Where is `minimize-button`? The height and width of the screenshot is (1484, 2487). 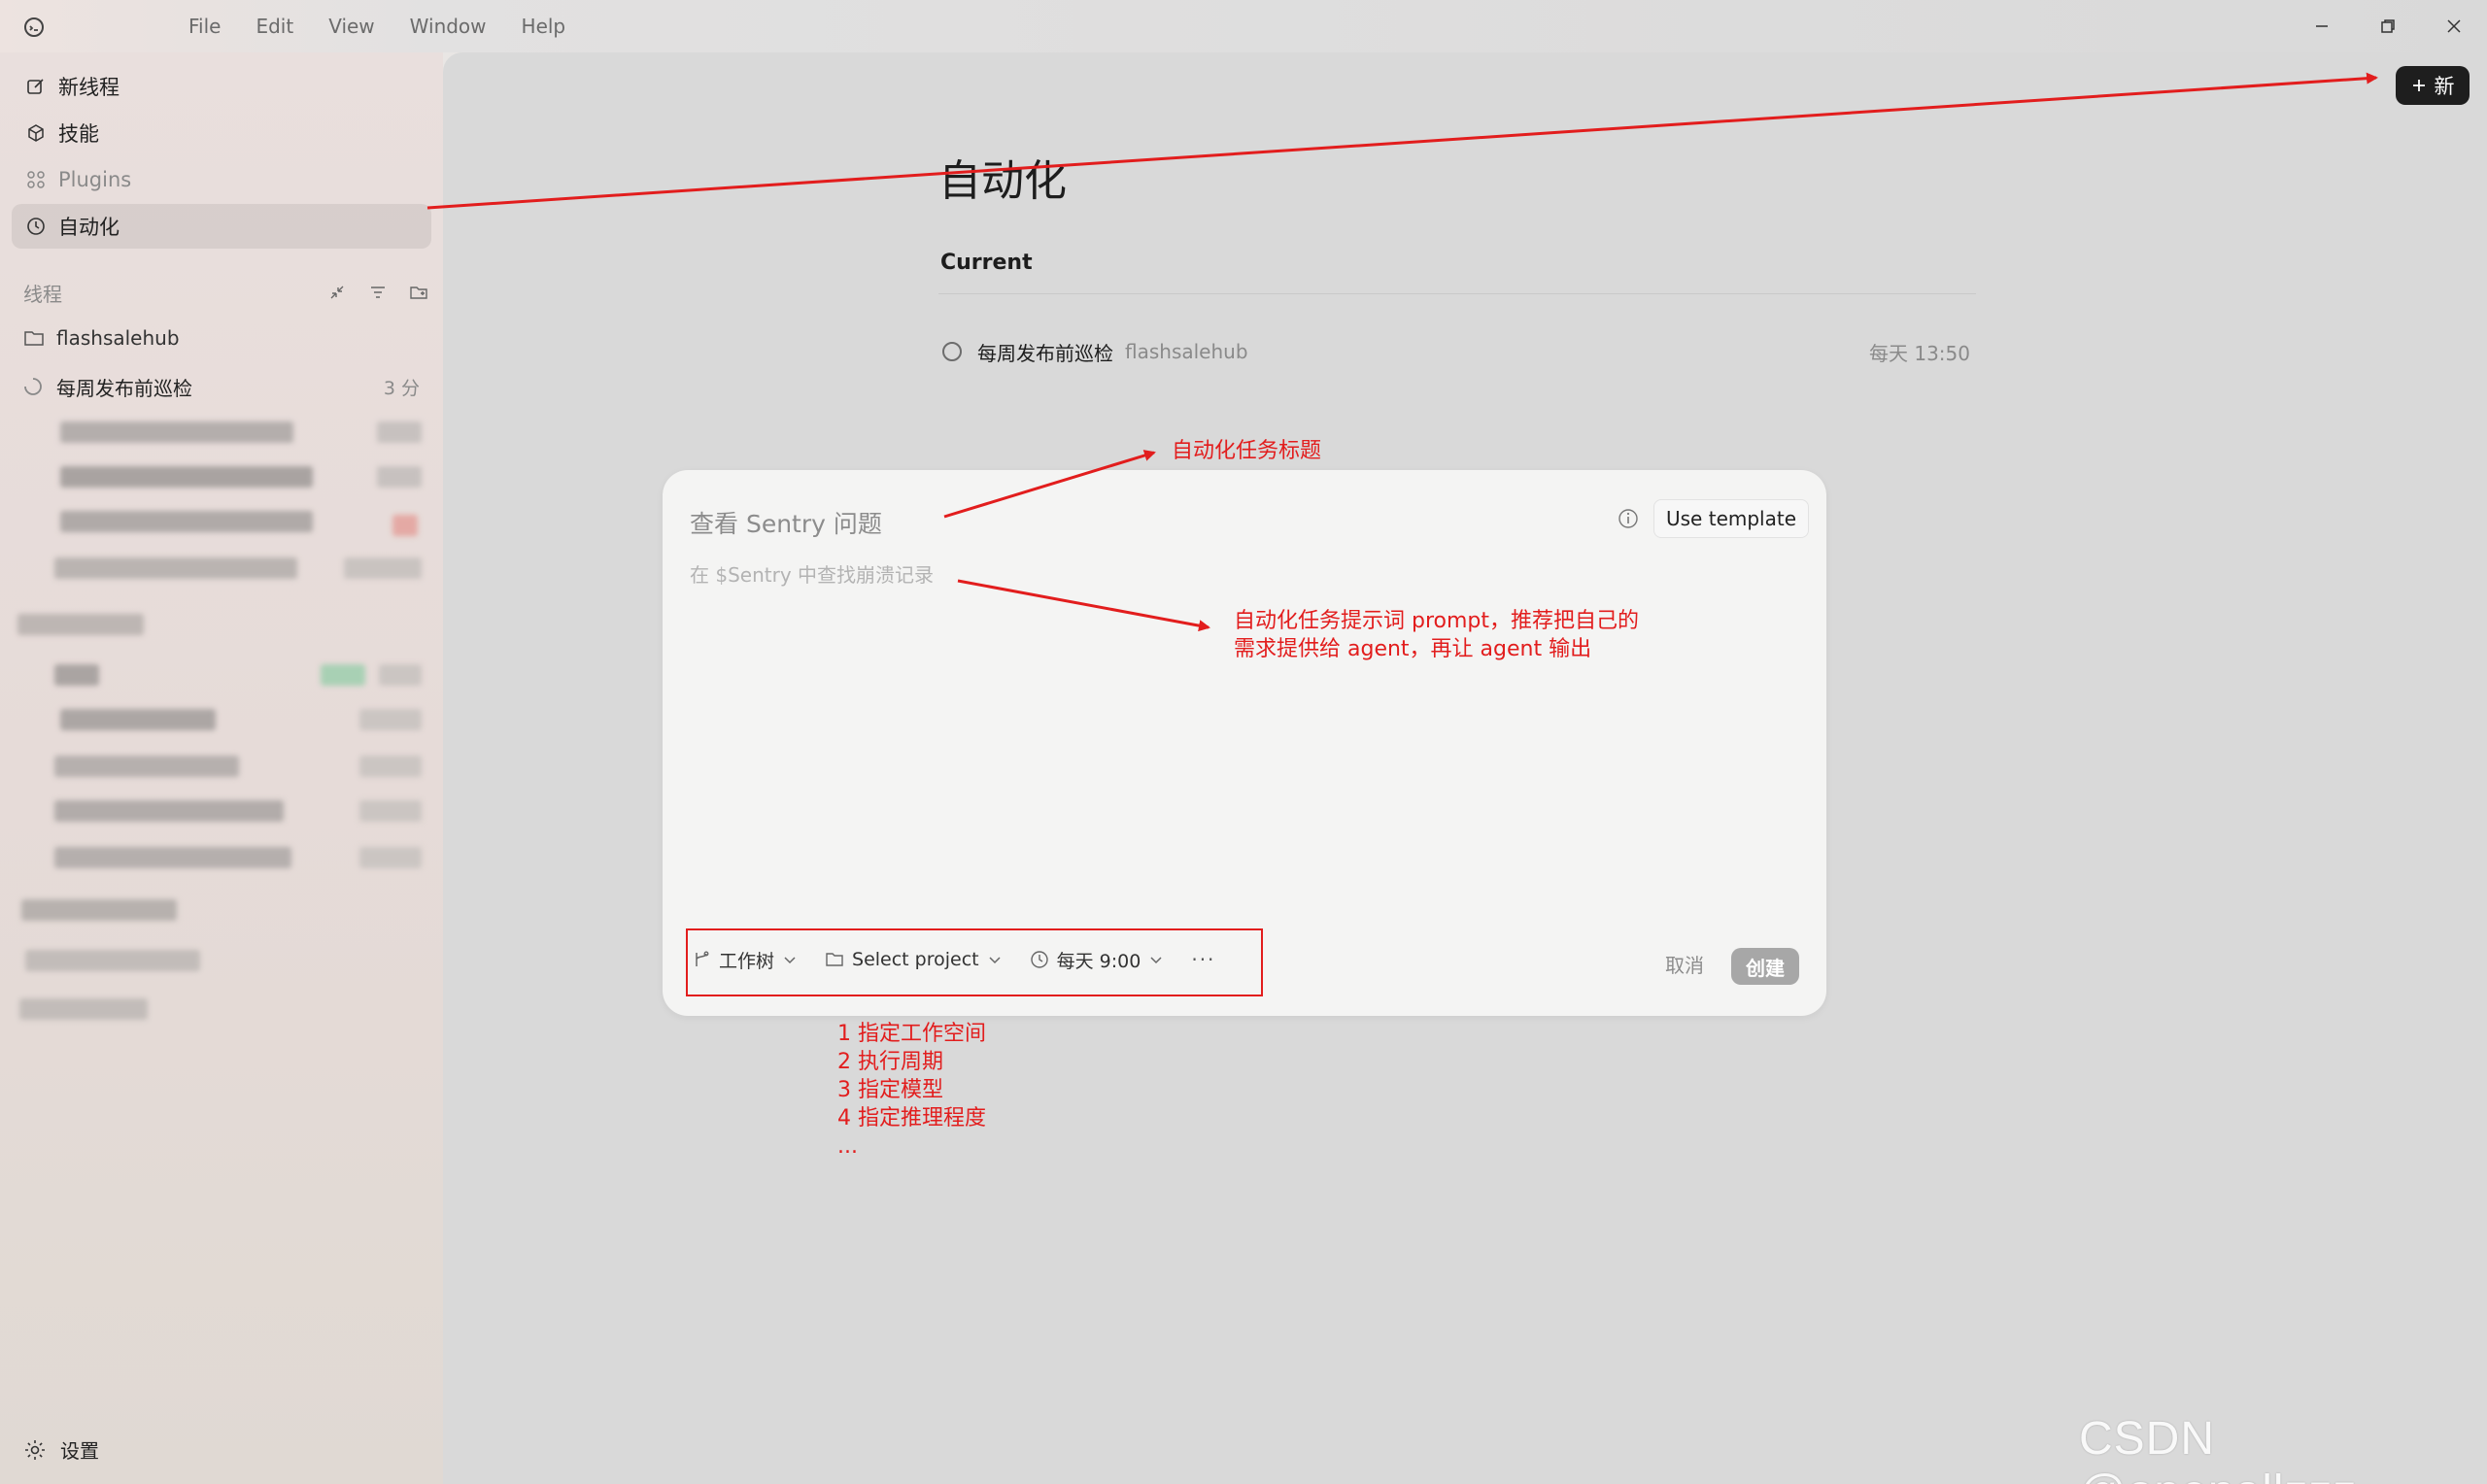
minimize-button is located at coordinates (2322, 26).